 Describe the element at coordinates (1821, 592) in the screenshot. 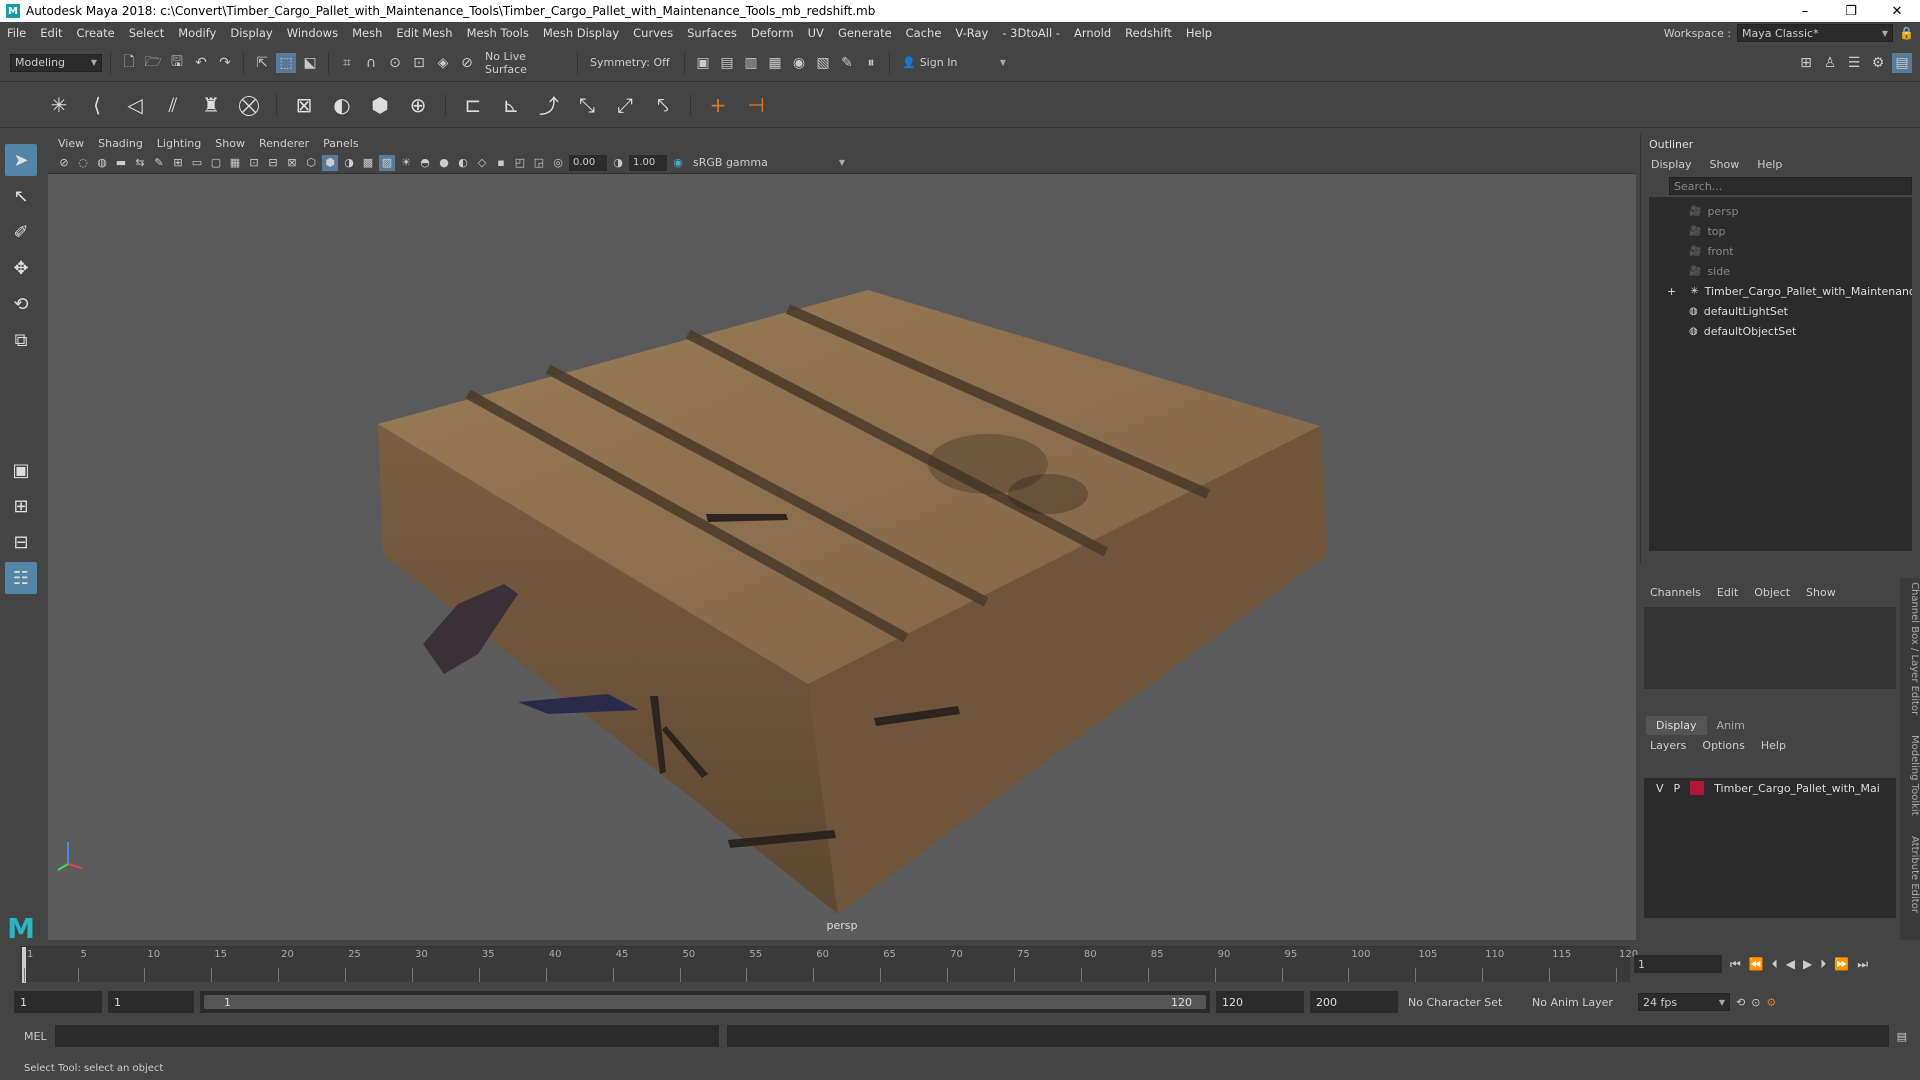

I see `channel-box-menu-show: Show` at that location.